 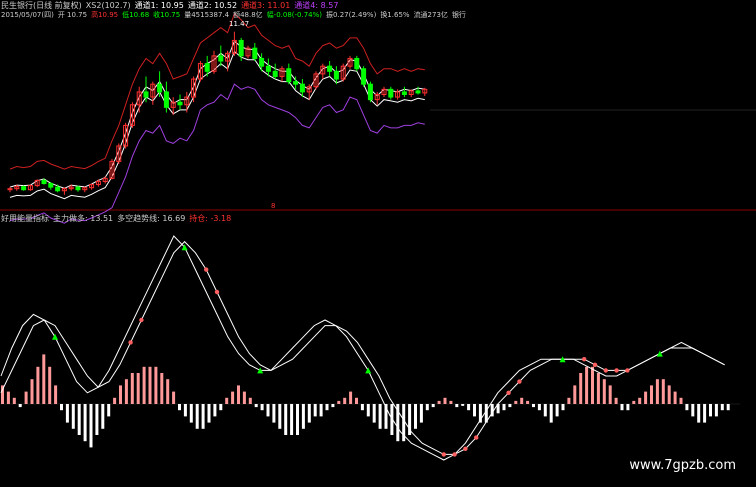 I want to click on quote-item-9: 流通273亿, so click(x=430, y=15).